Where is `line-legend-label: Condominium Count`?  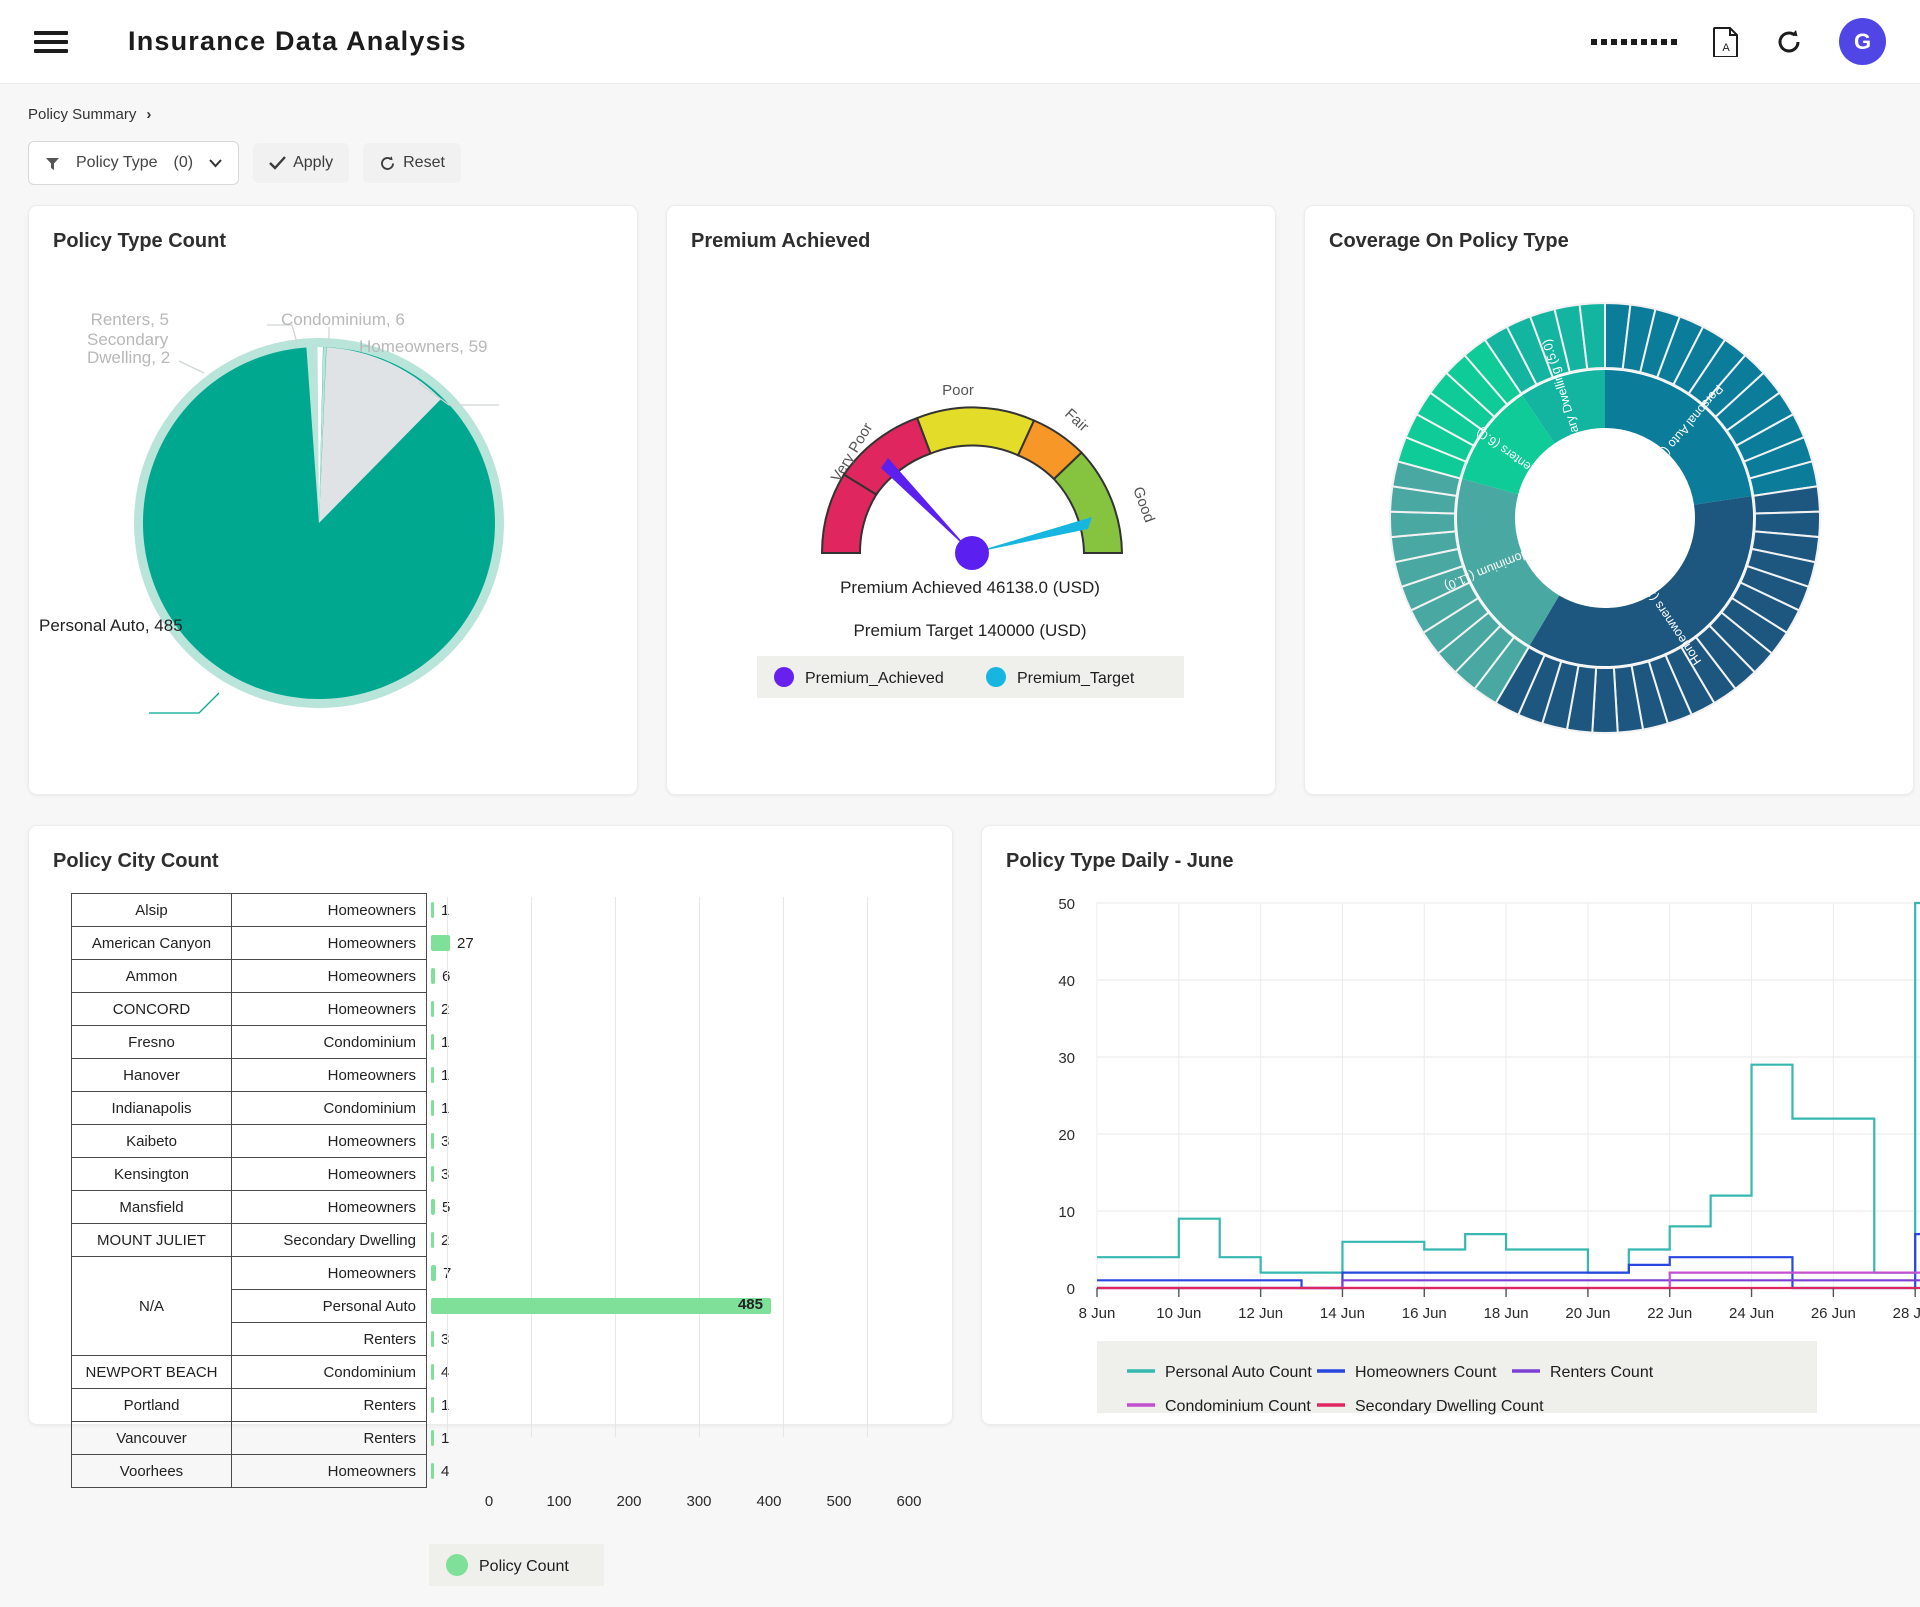 line-legend-label: Condominium Count is located at coordinates (1238, 1406).